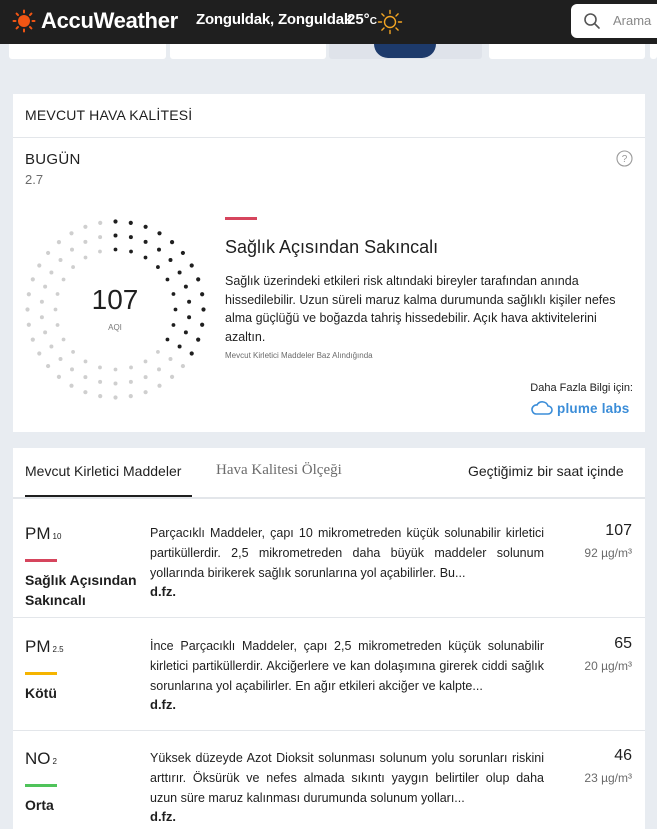 This screenshot has height=829, width=657. I want to click on search-box: Arama, so click(614, 21).